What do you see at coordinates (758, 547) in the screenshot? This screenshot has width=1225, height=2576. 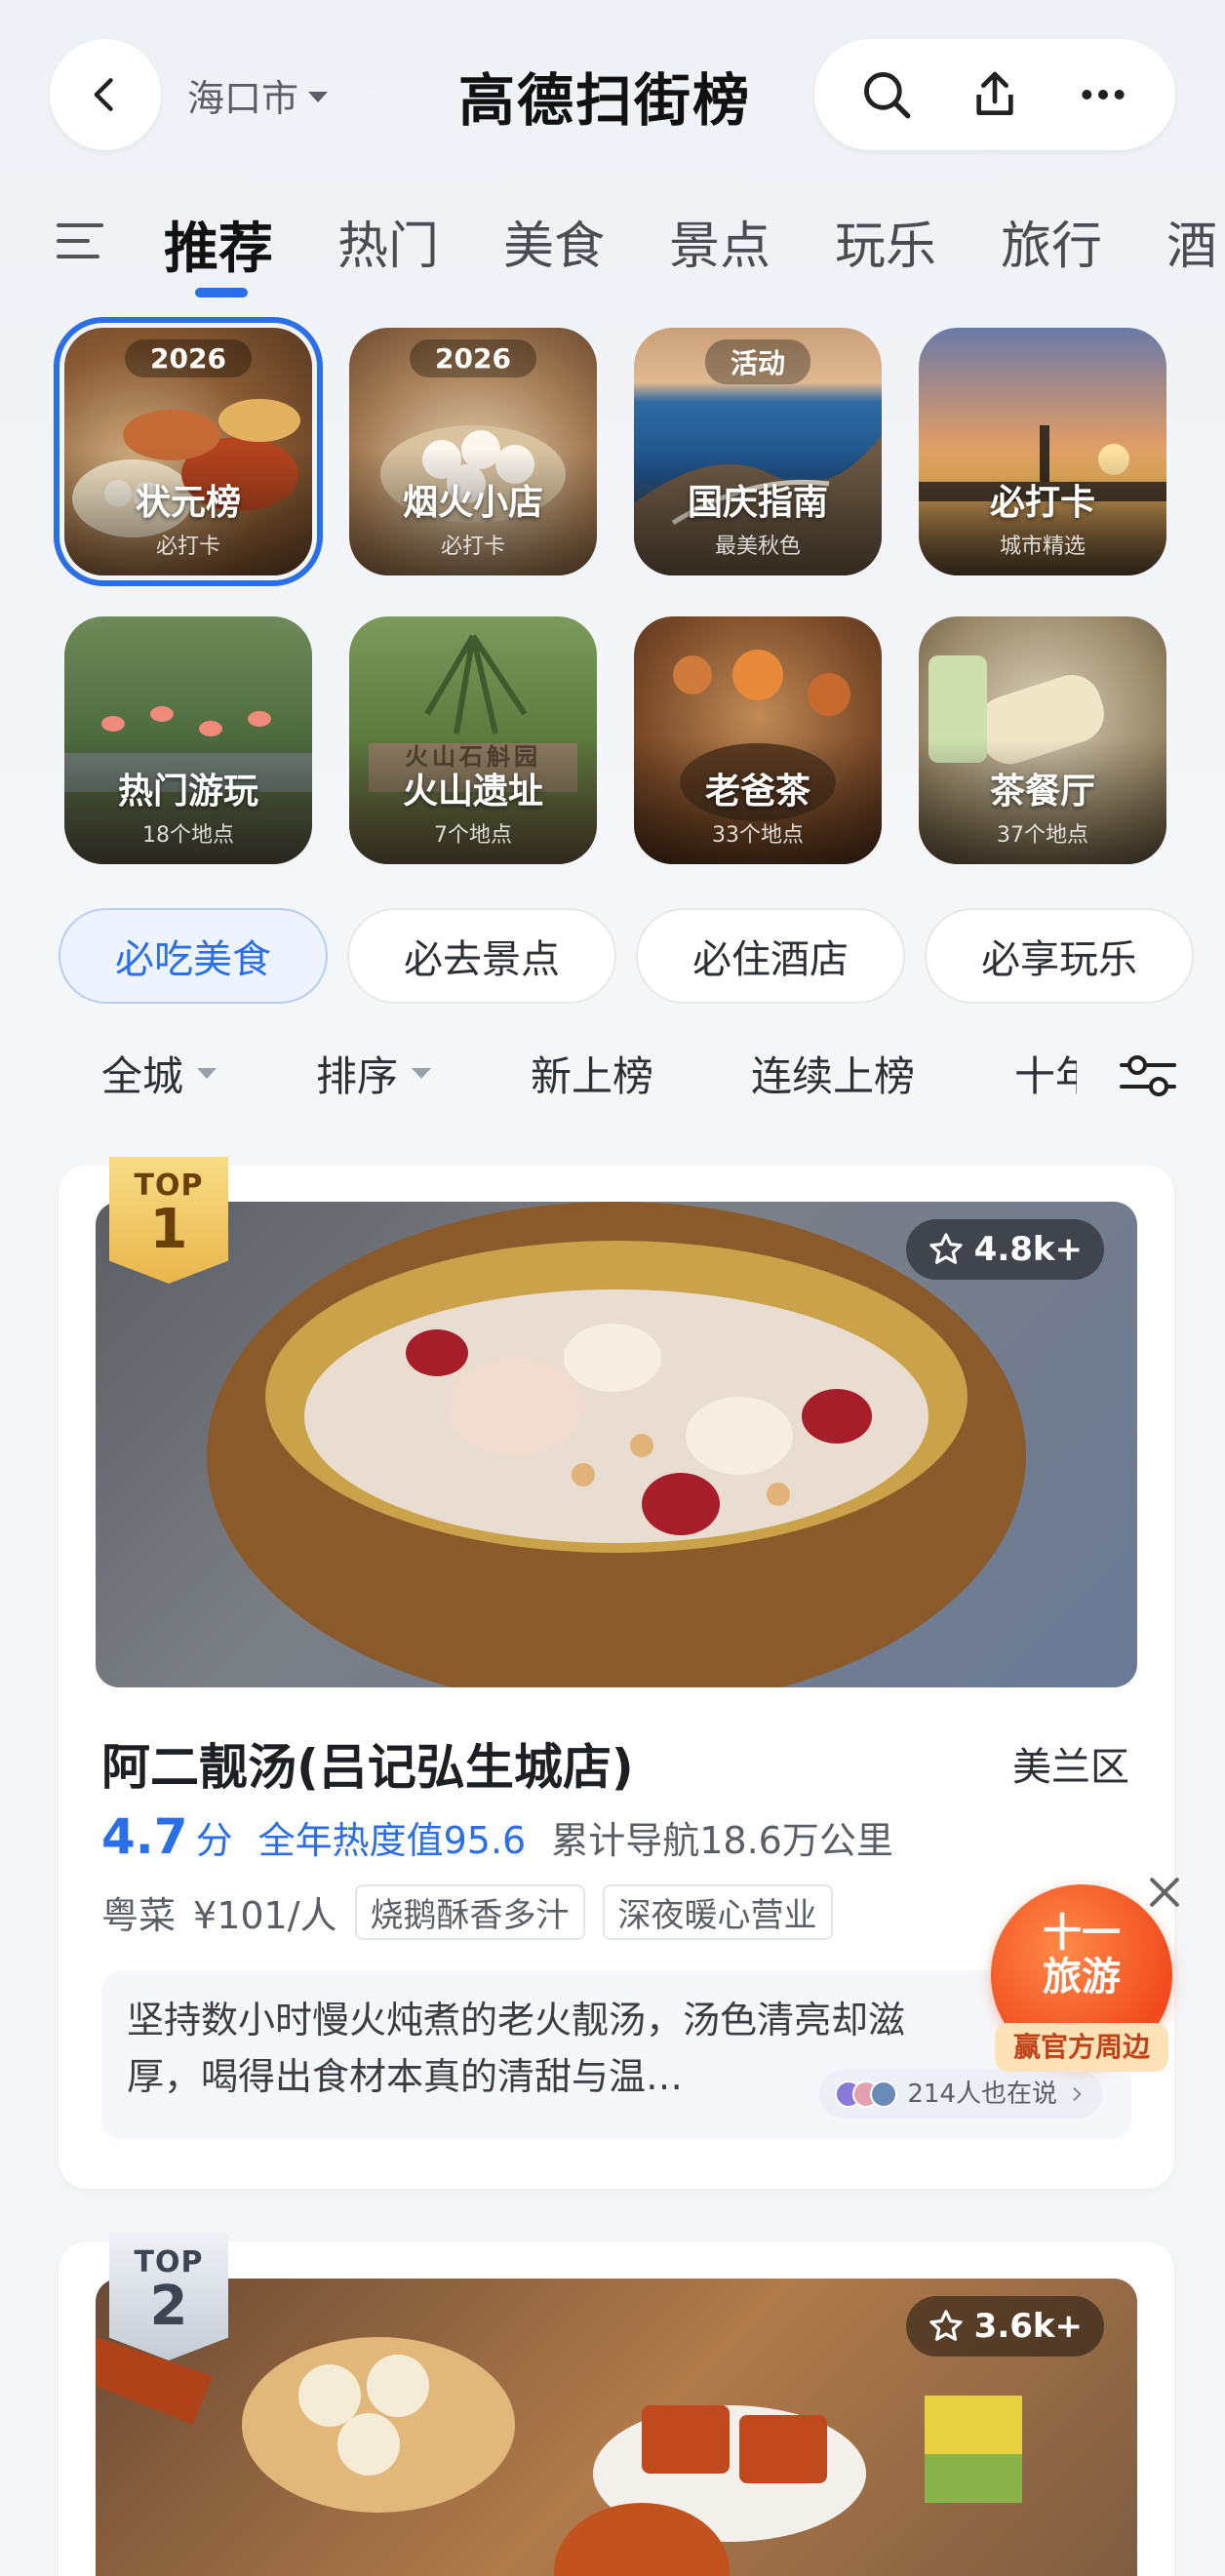 I see `tile-subtitle: 最美秋色` at bounding box center [758, 547].